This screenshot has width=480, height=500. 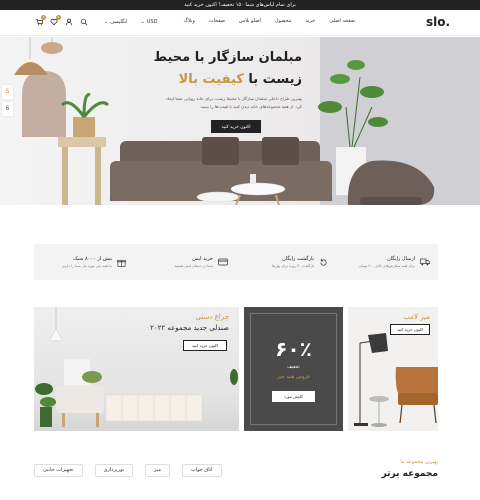 What do you see at coordinates (401, 259) in the screenshot?
I see `feature-title: ارسال رایگان` at bounding box center [401, 259].